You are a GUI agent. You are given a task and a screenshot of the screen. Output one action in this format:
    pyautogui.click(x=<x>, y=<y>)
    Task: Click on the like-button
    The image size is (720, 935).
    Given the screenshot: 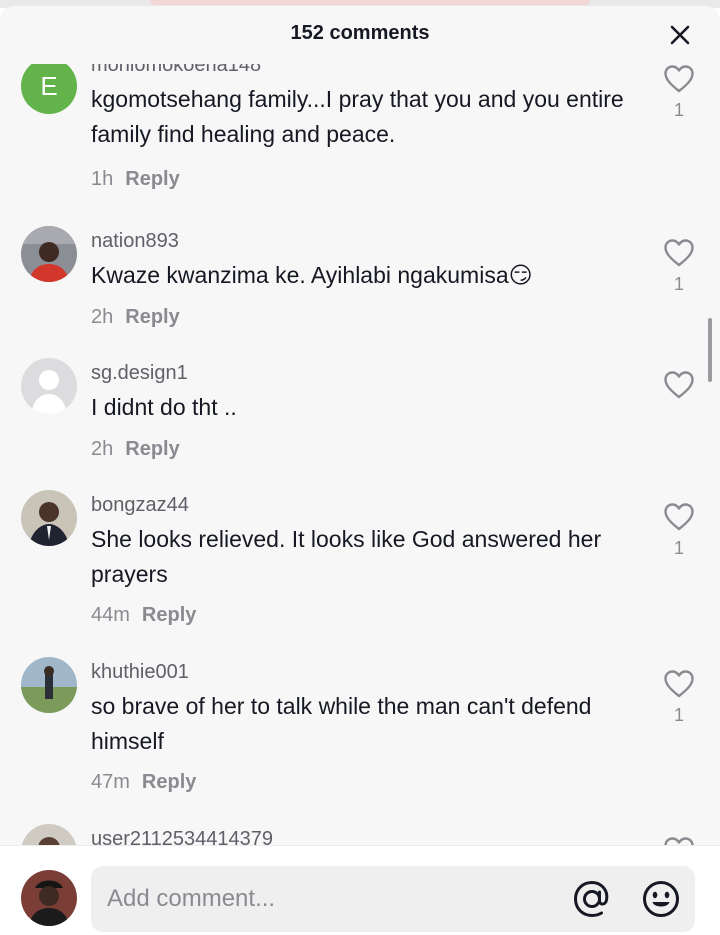 What is the action you would take?
    pyautogui.click(x=679, y=388)
    